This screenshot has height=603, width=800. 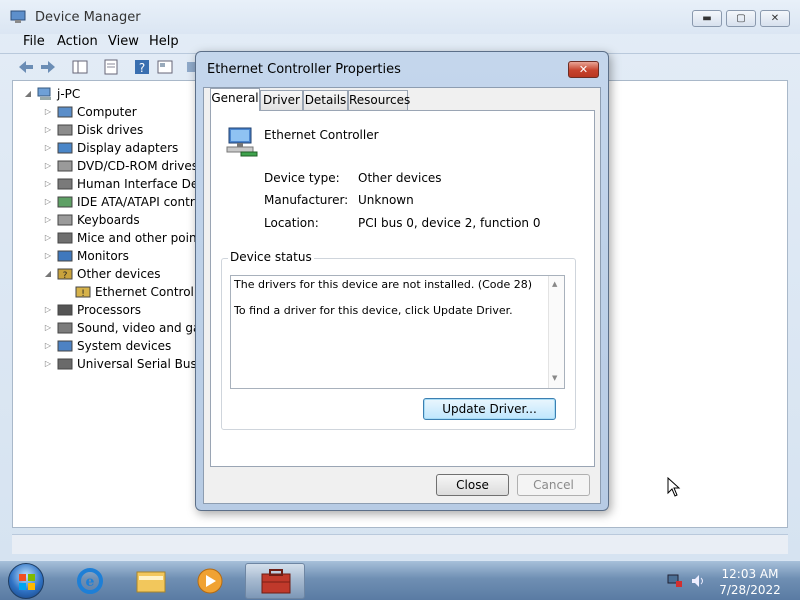 What do you see at coordinates (88, 17) in the screenshot?
I see `window-title: Device Manager` at bounding box center [88, 17].